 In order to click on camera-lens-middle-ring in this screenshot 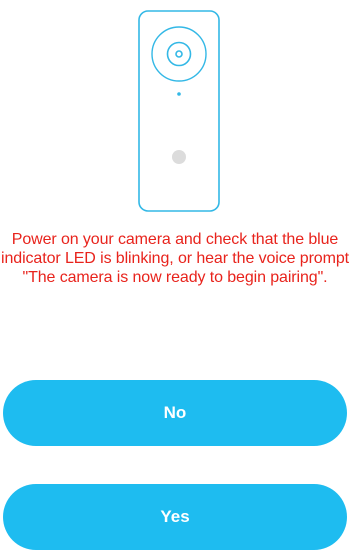, I will do `click(179, 54)`.